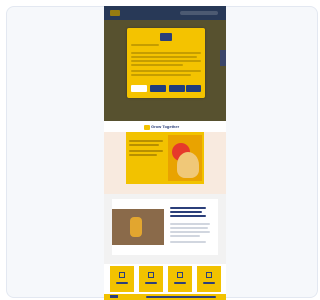  Describe the element at coordinates (181, 297) in the screenshot. I see `footer-links` at that location.